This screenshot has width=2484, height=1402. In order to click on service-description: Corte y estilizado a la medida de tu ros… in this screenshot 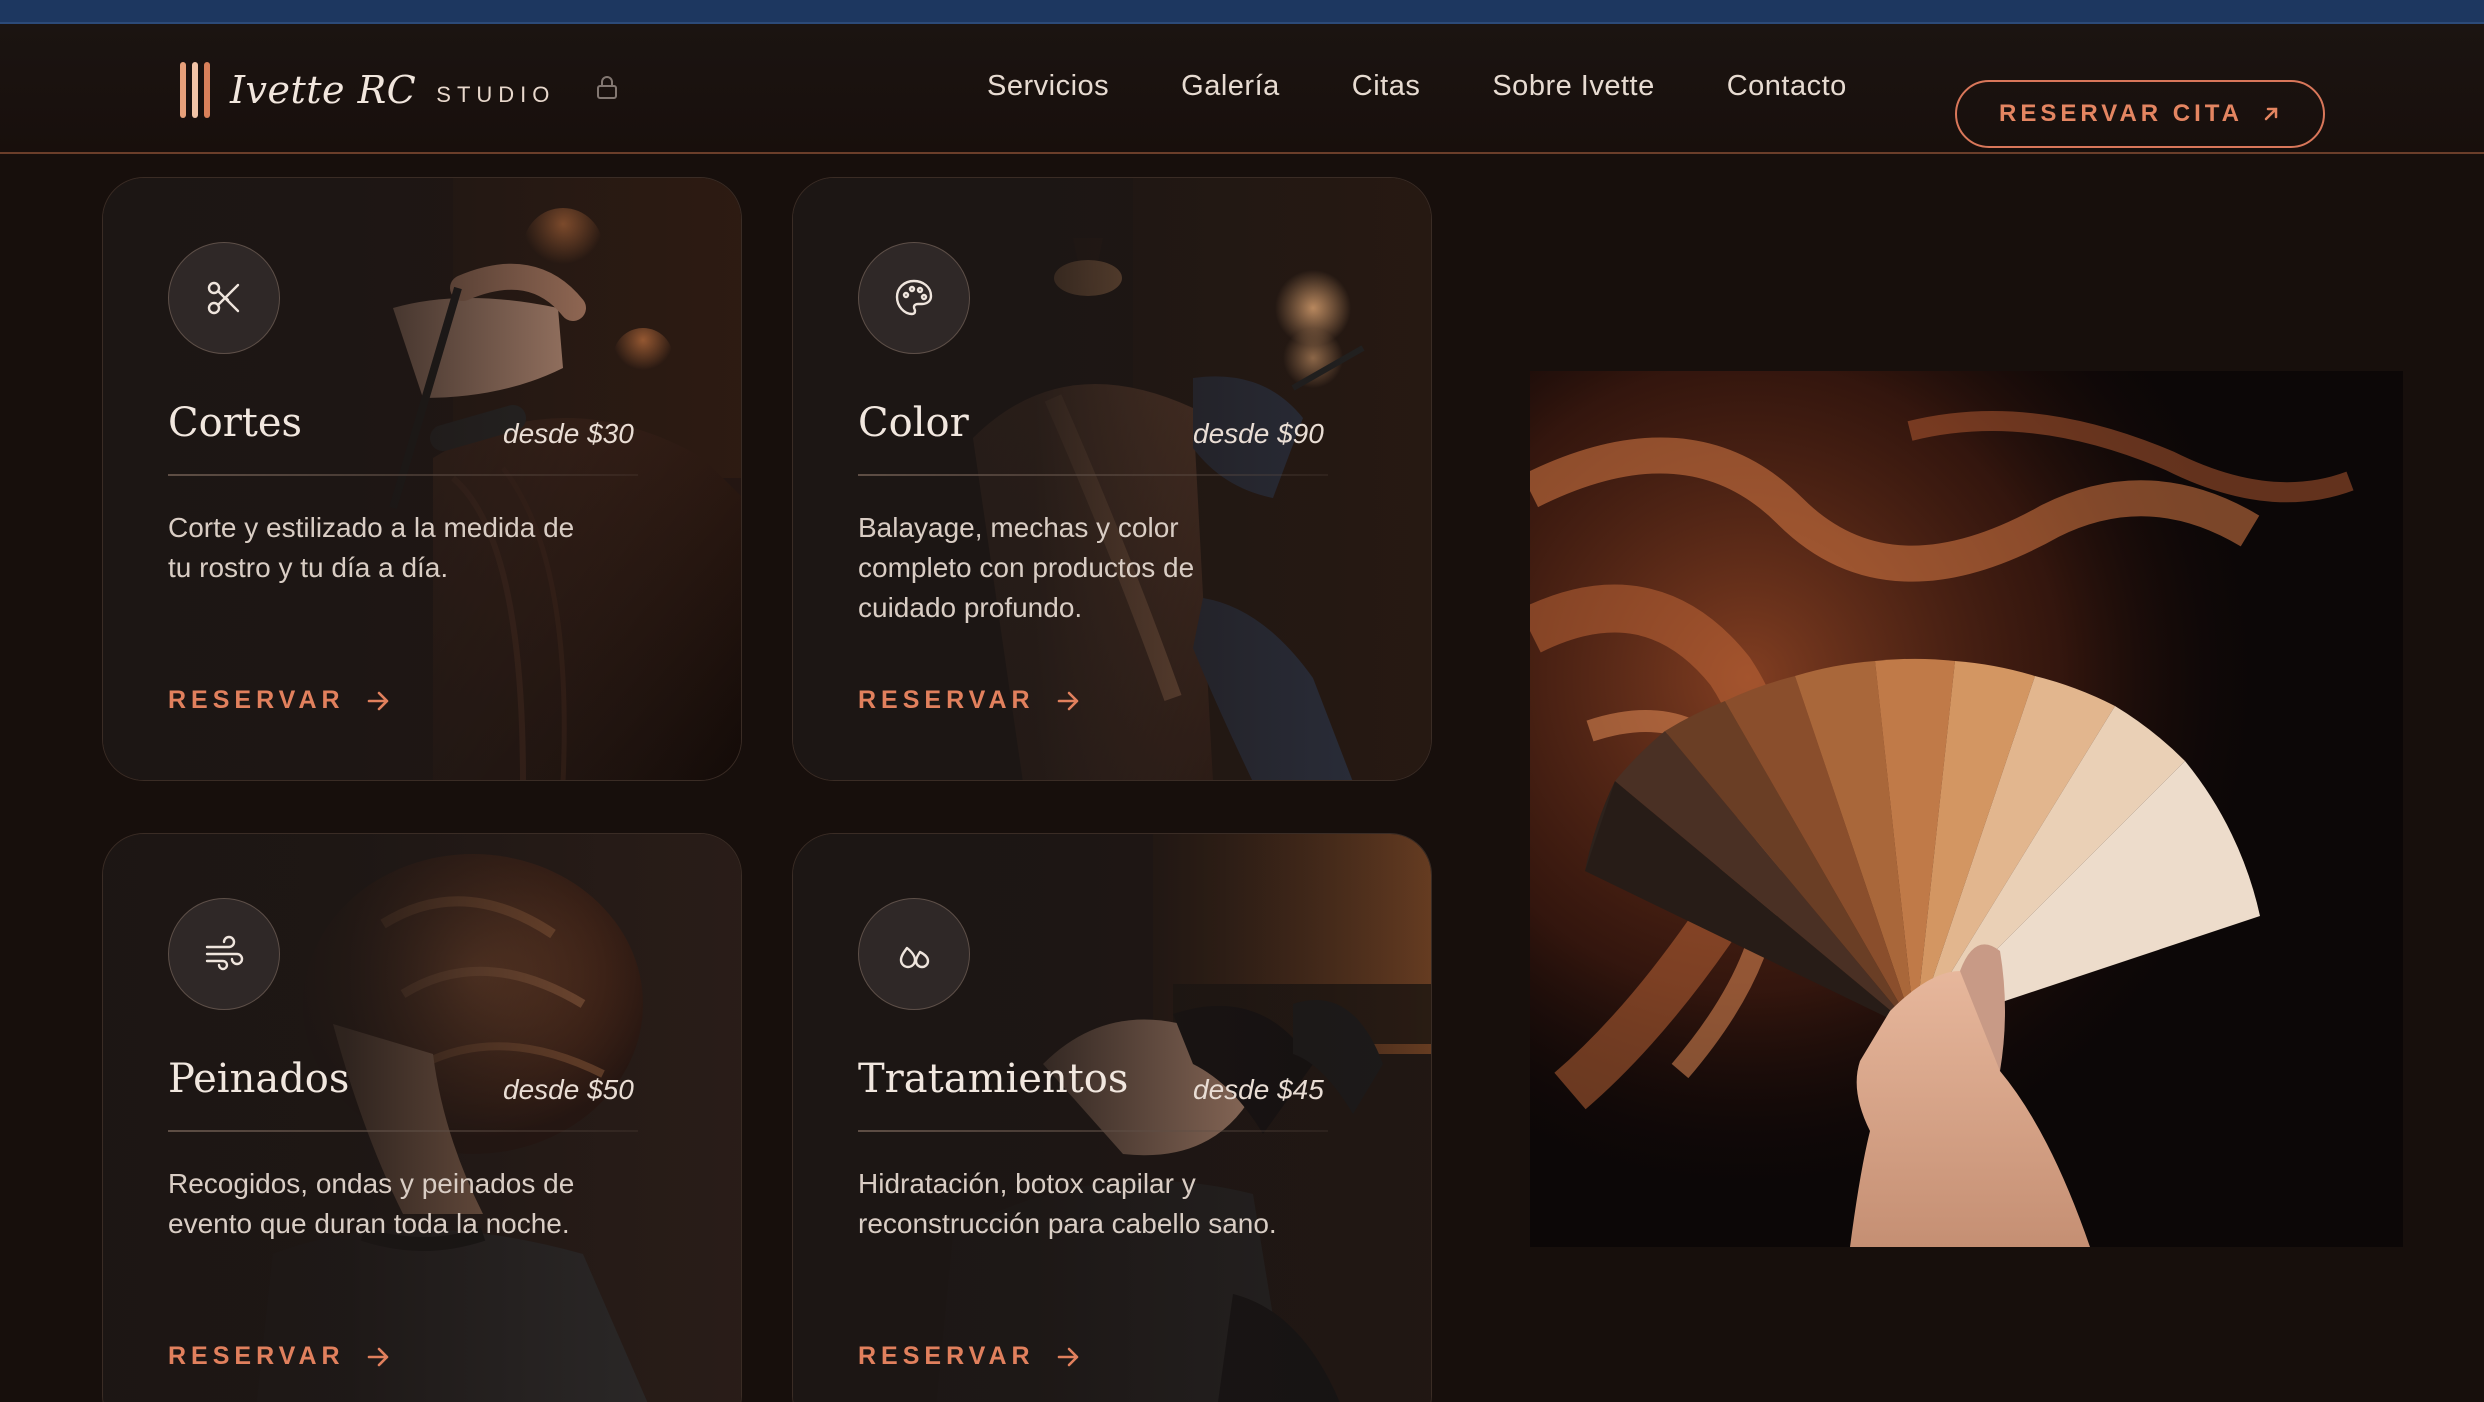, I will do `click(371, 547)`.